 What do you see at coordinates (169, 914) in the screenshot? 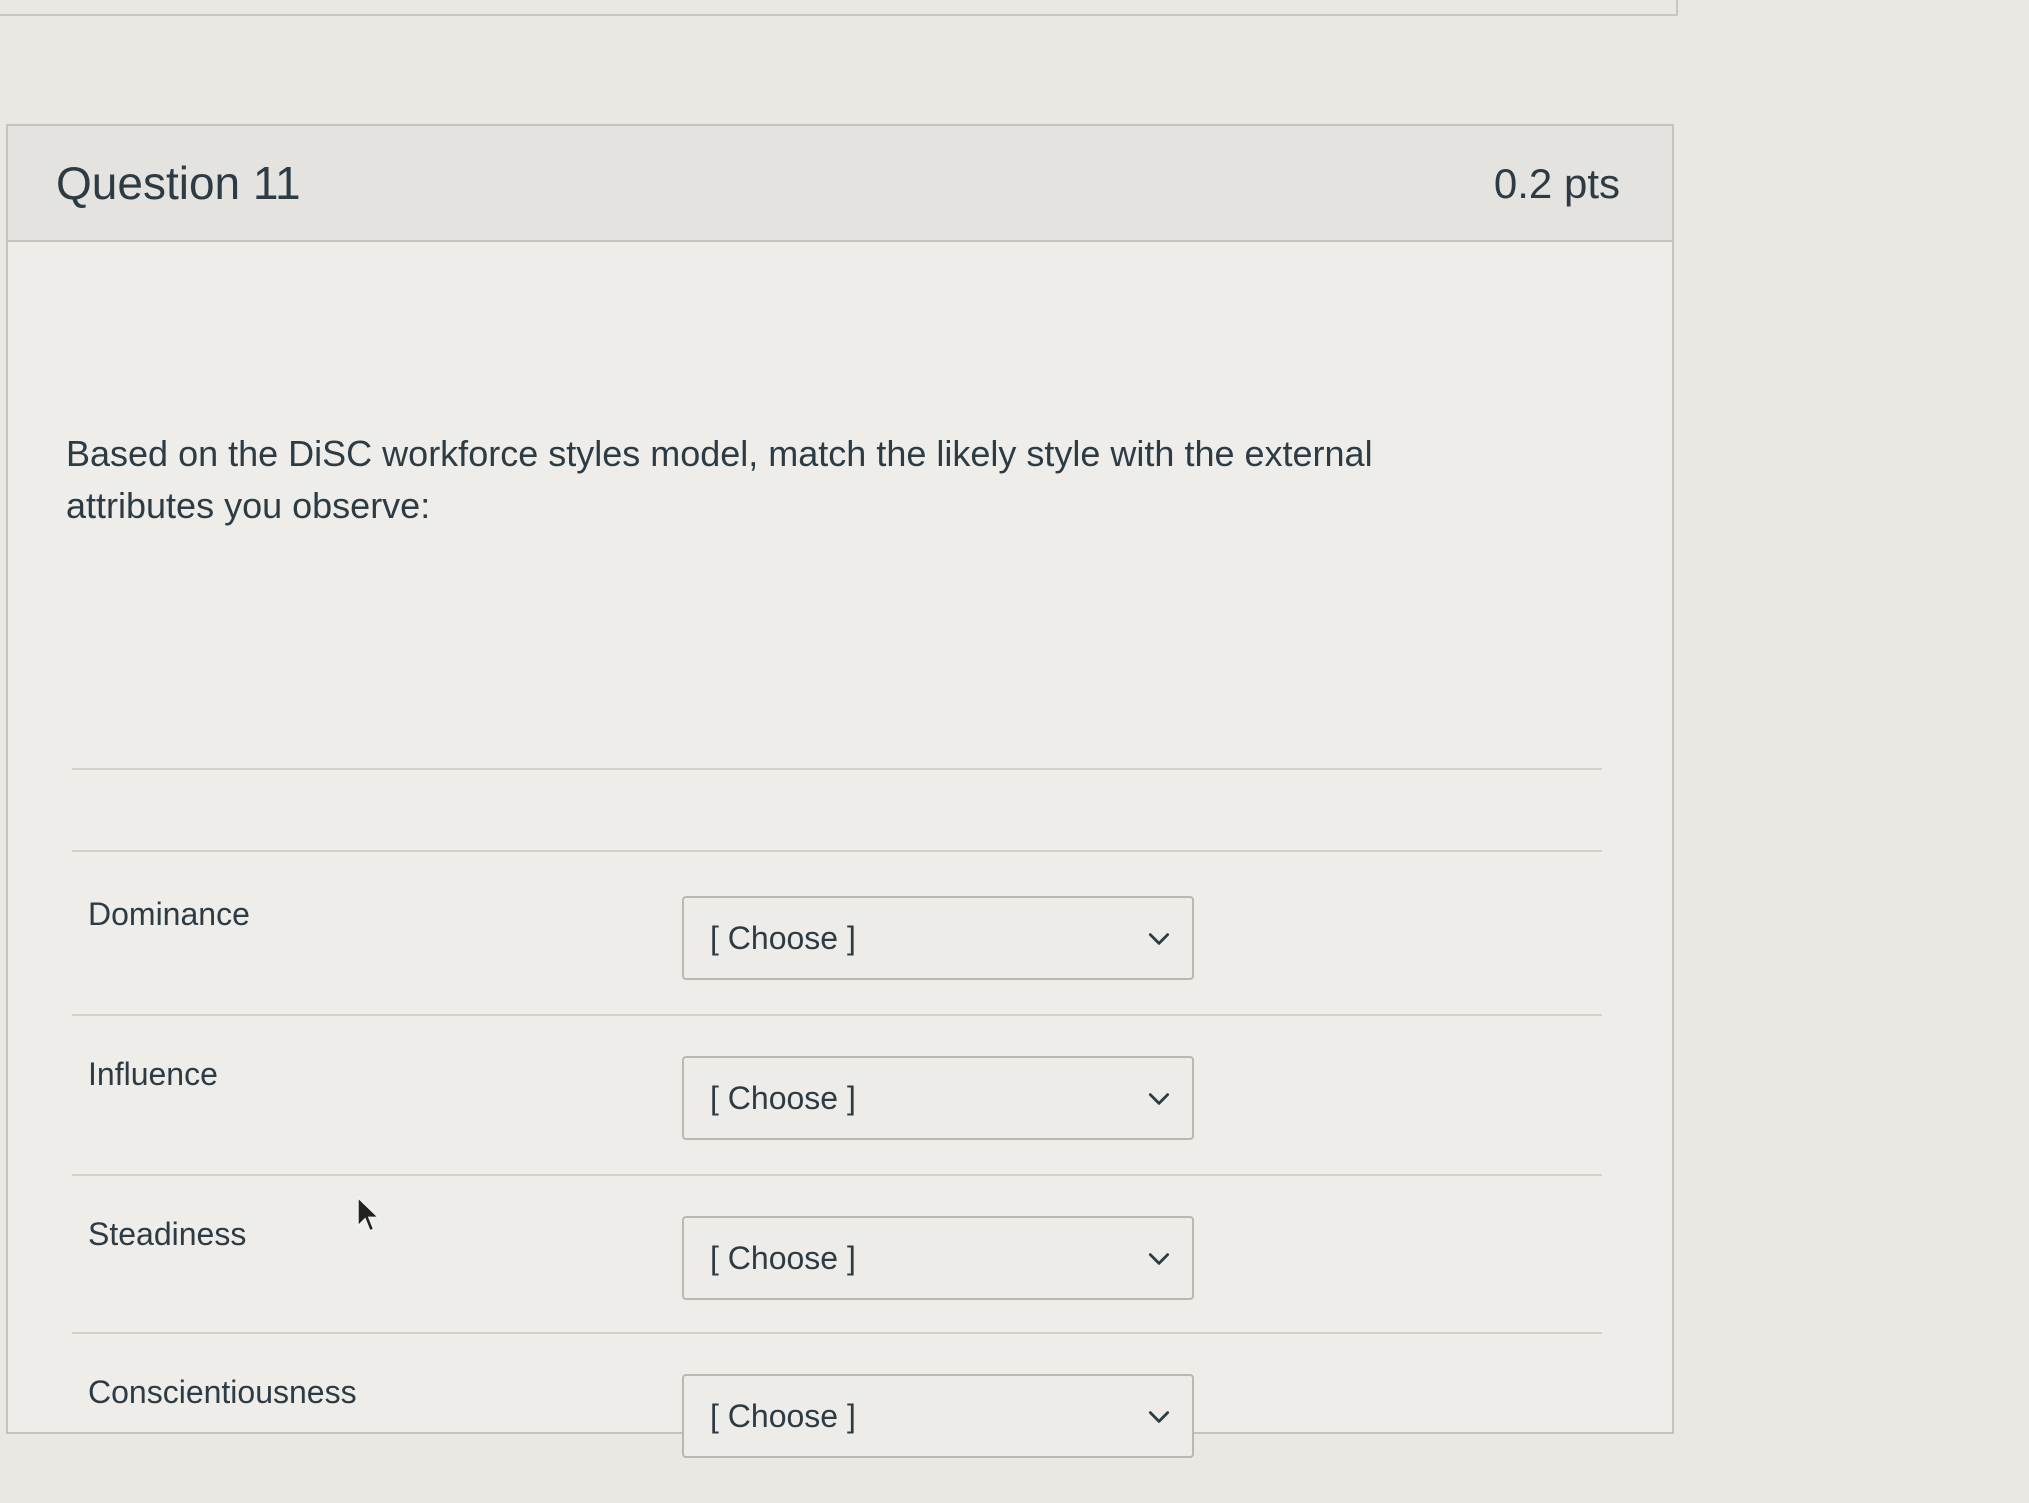
I see `match-label: Dominance` at bounding box center [169, 914].